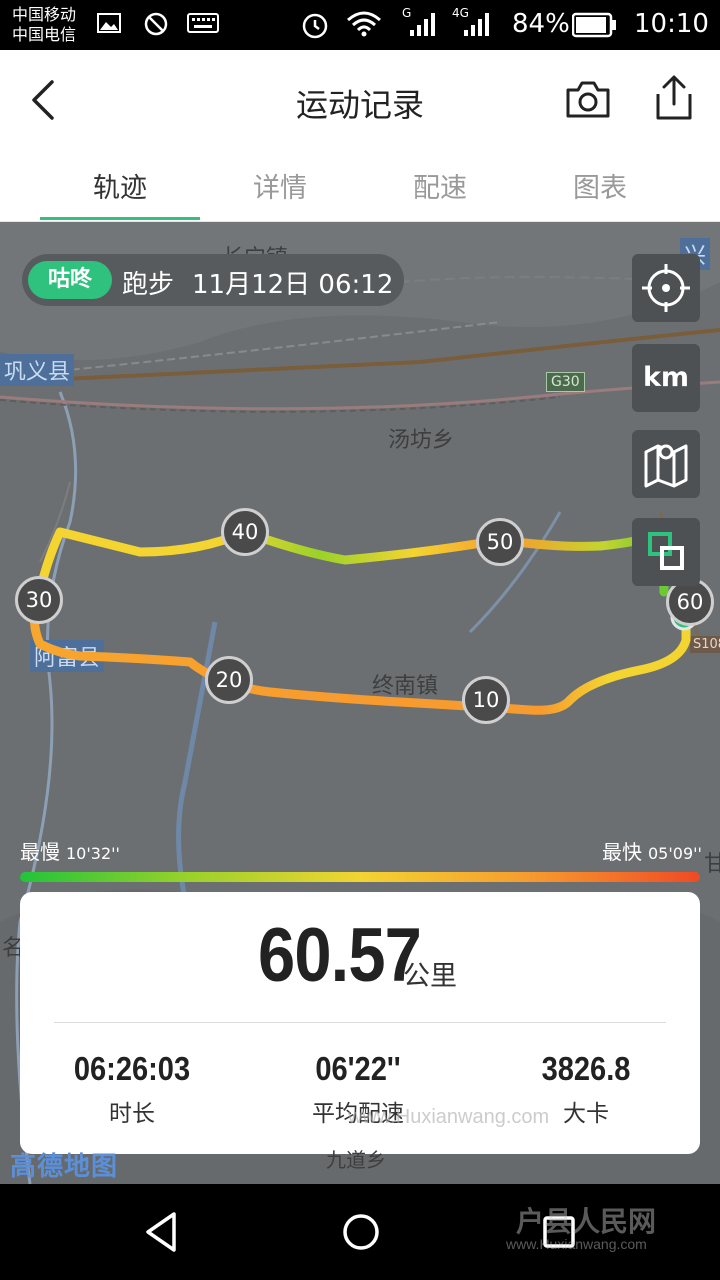 The width and height of the screenshot is (720, 1280). What do you see at coordinates (132, 1114) in the screenshot?
I see `duration-label: 时长` at bounding box center [132, 1114].